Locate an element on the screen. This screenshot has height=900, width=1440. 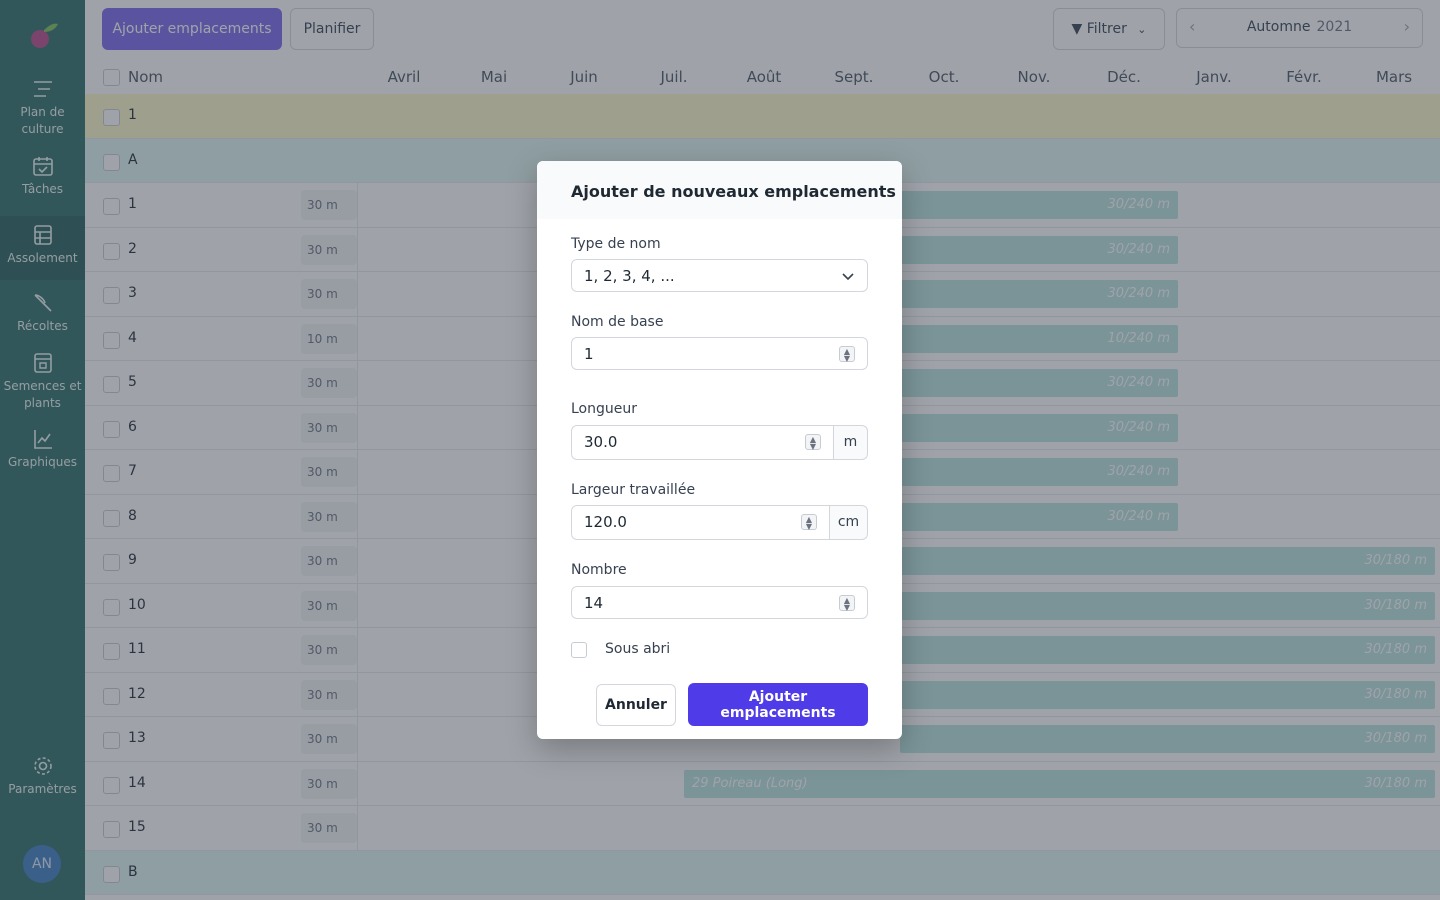
base-name-input: 1 ▲ ▼ is located at coordinates (719, 353).